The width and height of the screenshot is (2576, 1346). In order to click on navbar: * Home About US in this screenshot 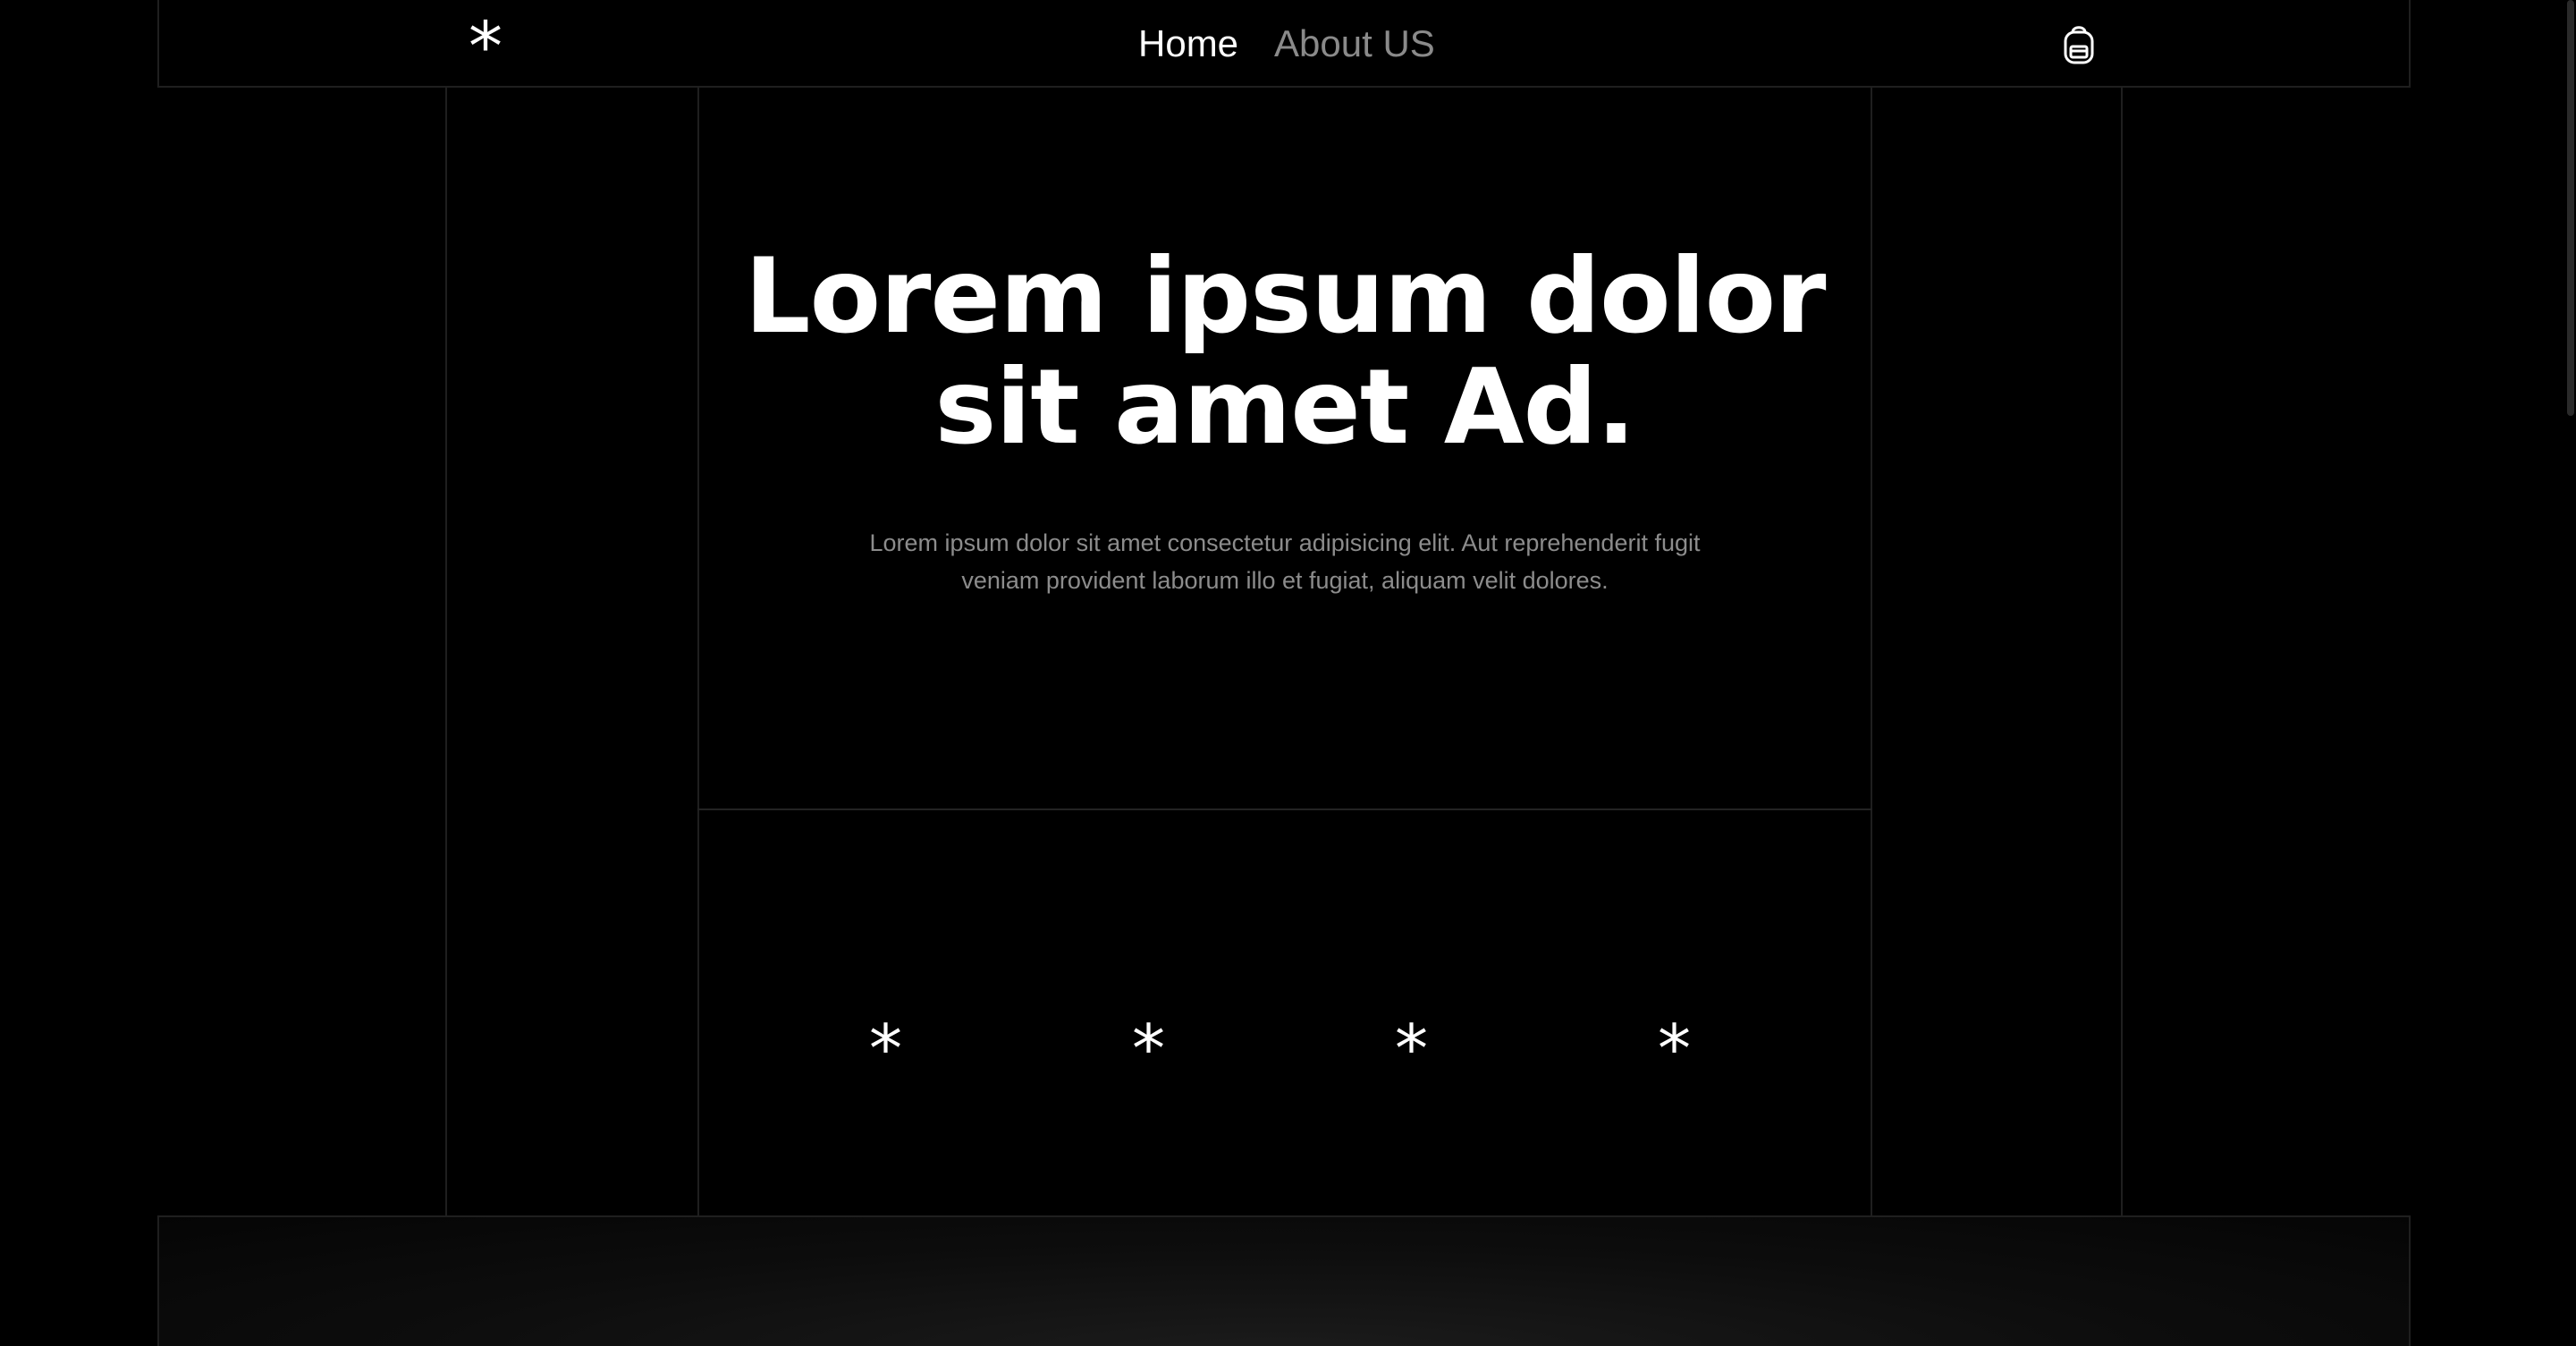, I will do `click(1284, 44)`.